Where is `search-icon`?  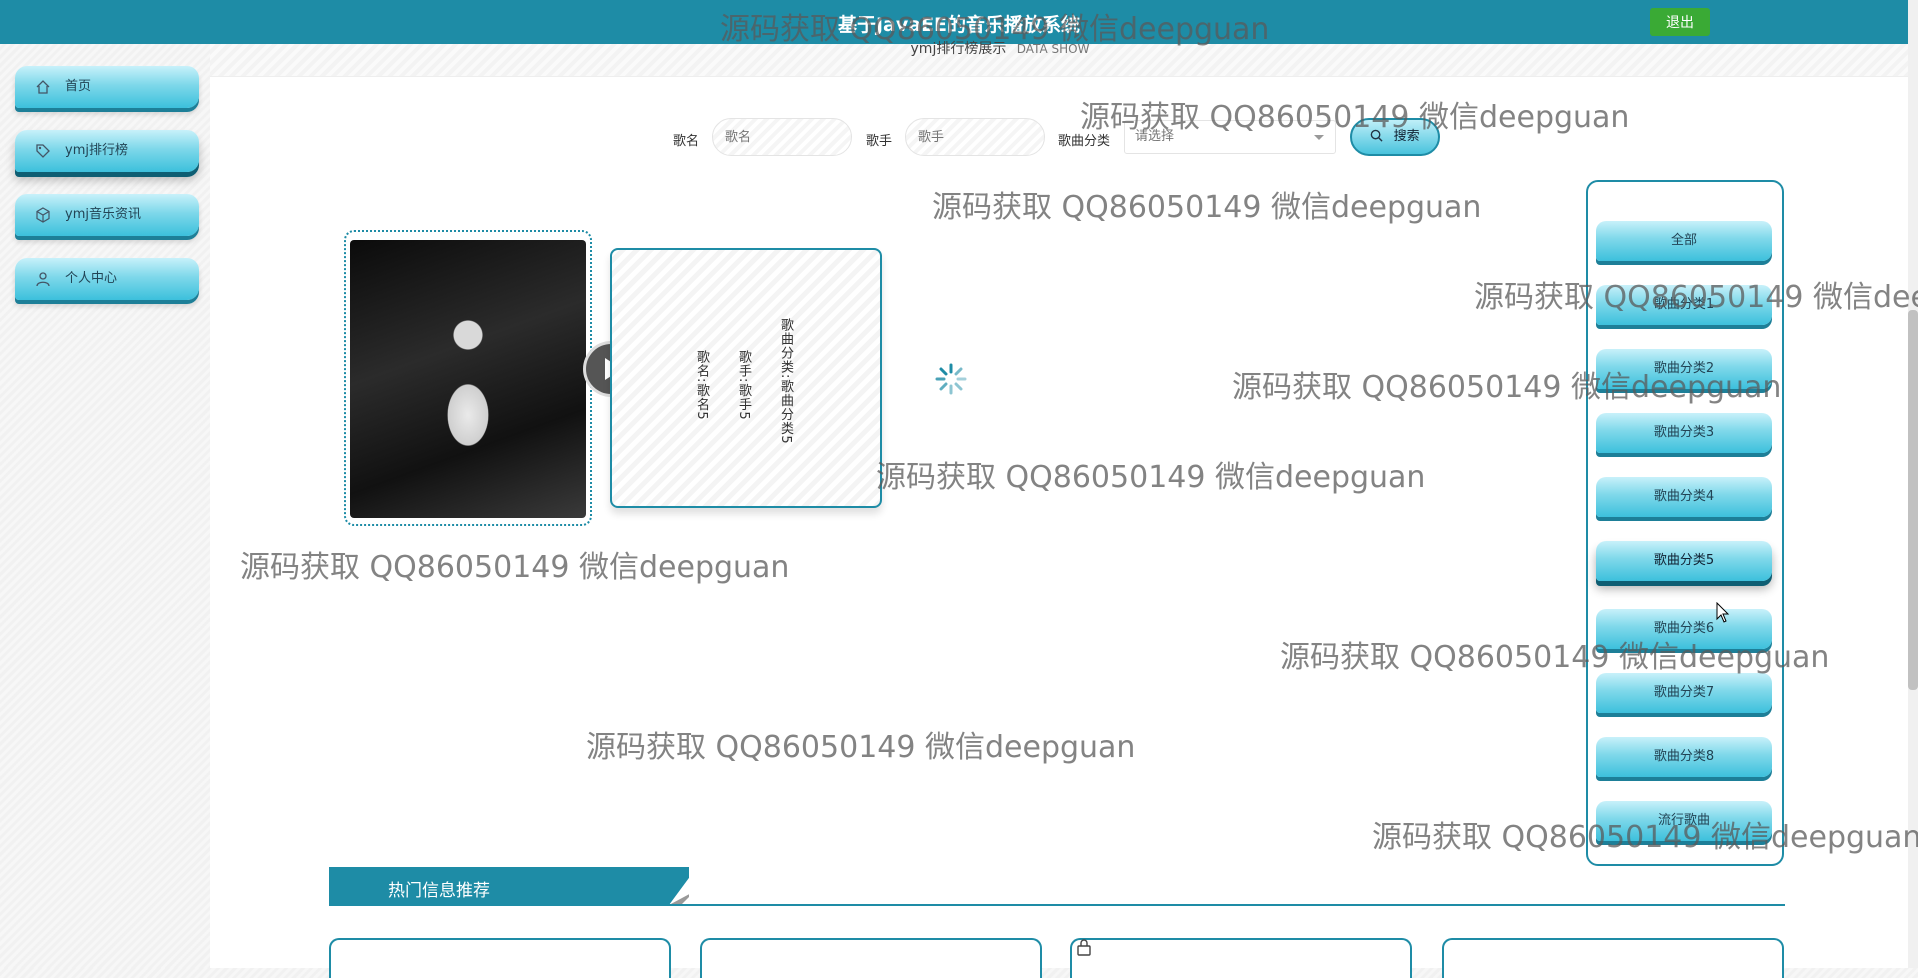
search-icon is located at coordinates (1377, 135).